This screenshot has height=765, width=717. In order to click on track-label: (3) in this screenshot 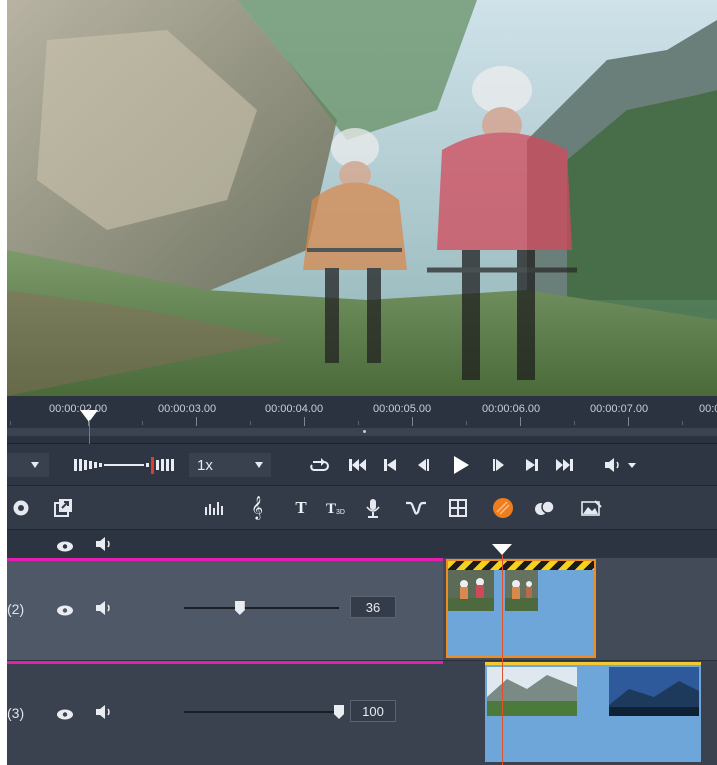, I will do `click(16, 713)`.